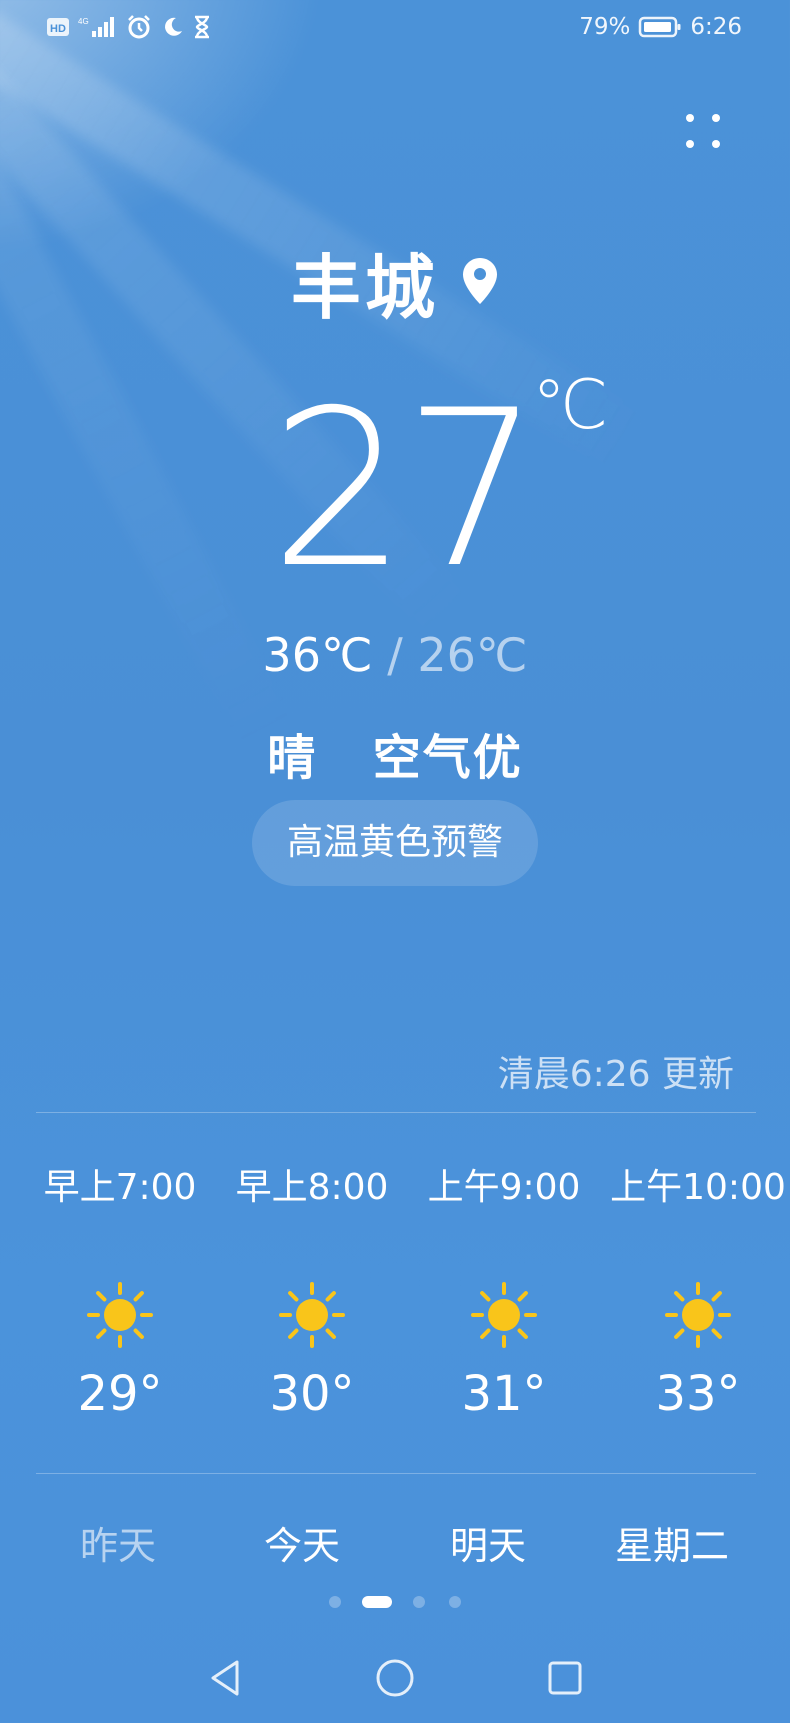 This screenshot has width=790, height=1723. What do you see at coordinates (120, 1187) in the screenshot?
I see `hour-time: 早上7:00` at bounding box center [120, 1187].